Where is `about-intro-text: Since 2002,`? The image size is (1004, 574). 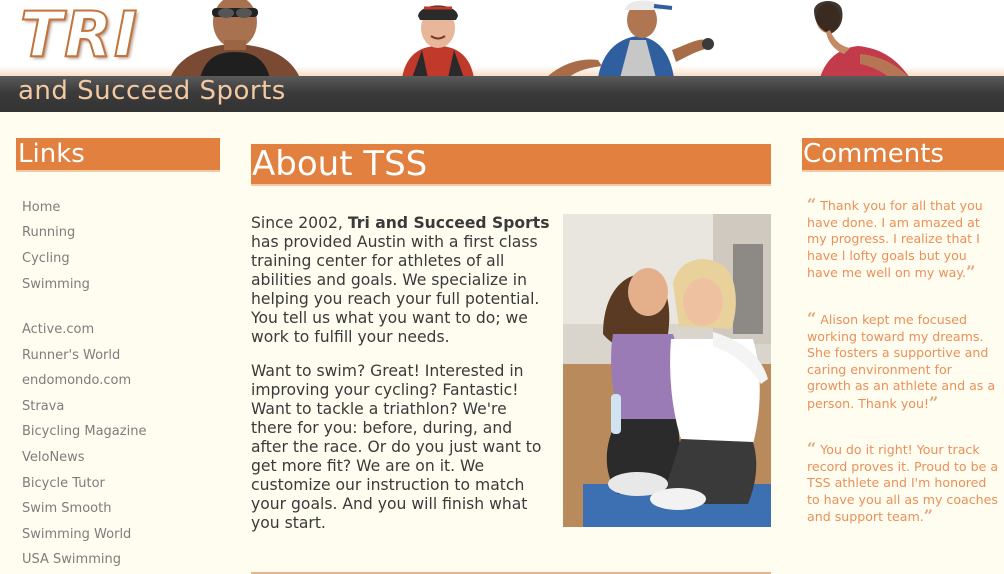
about-intro-text: Since 2002, is located at coordinates (299, 223).